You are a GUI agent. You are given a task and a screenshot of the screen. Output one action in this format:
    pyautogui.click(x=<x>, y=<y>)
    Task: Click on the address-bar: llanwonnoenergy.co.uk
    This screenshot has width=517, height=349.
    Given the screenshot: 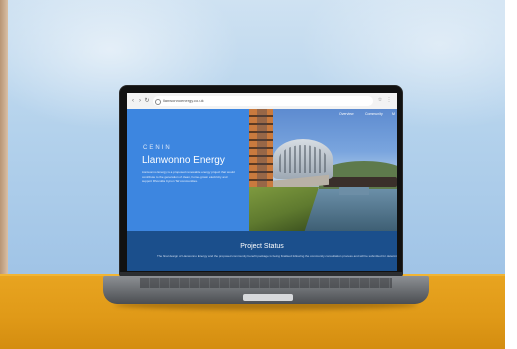 What is the action you would take?
    pyautogui.click(x=263, y=101)
    